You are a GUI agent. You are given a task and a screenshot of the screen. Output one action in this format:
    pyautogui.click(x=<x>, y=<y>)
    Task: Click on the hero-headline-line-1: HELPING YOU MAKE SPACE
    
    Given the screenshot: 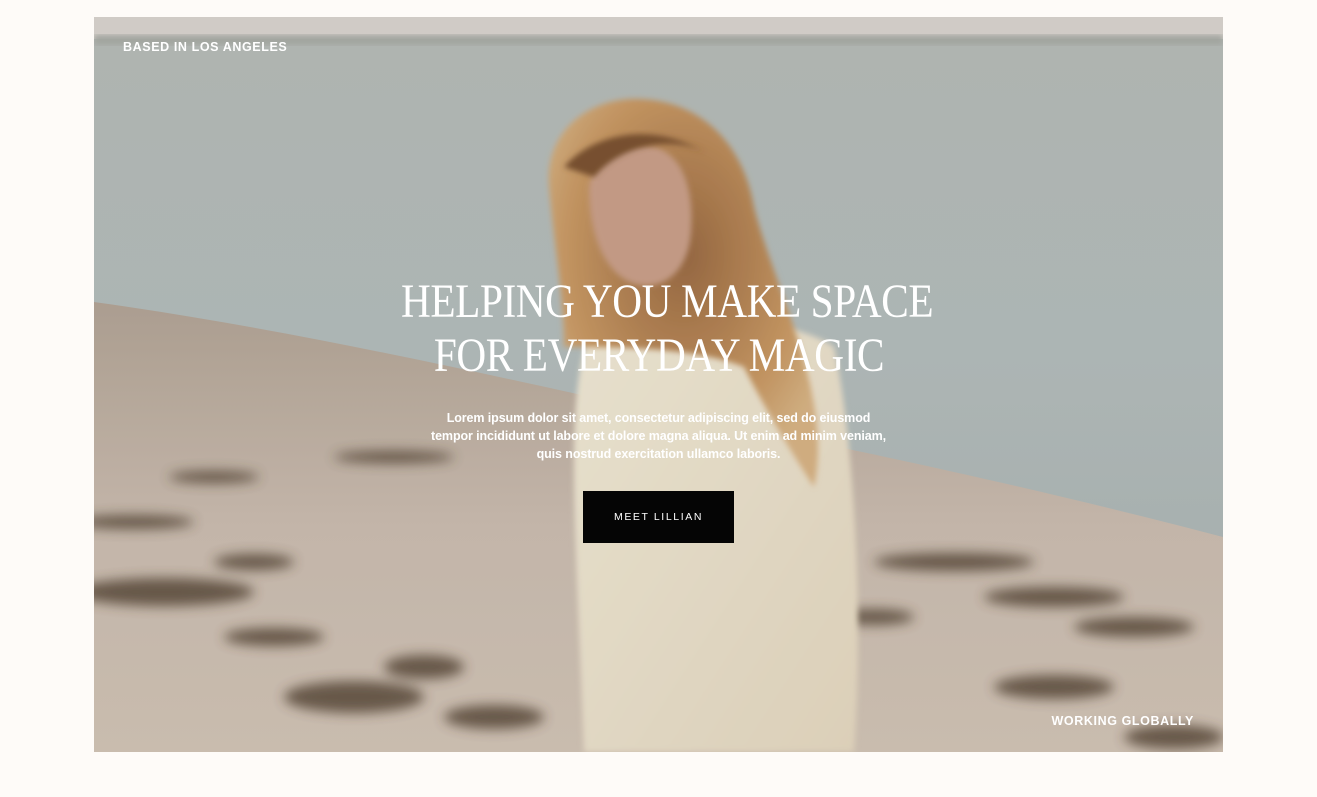 What is the action you would take?
    pyautogui.click(x=667, y=301)
    